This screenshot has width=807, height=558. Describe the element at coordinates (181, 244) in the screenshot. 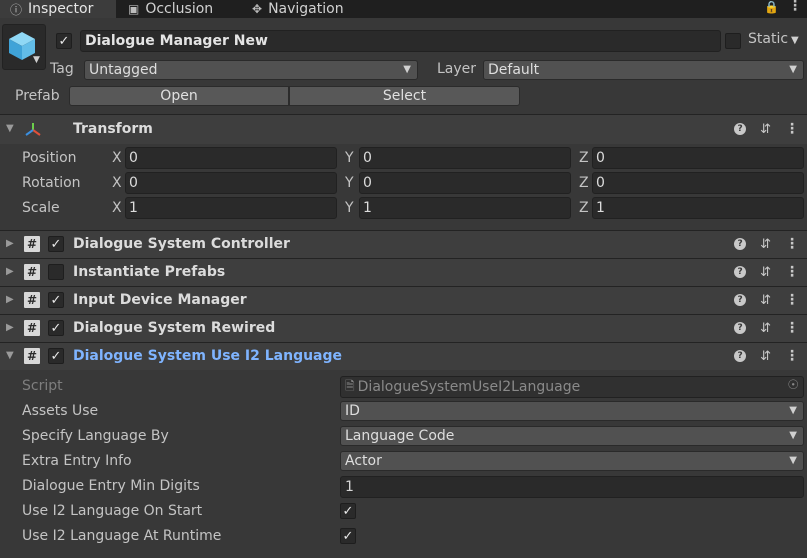

I see `component-title: Dialogue System Controller` at that location.